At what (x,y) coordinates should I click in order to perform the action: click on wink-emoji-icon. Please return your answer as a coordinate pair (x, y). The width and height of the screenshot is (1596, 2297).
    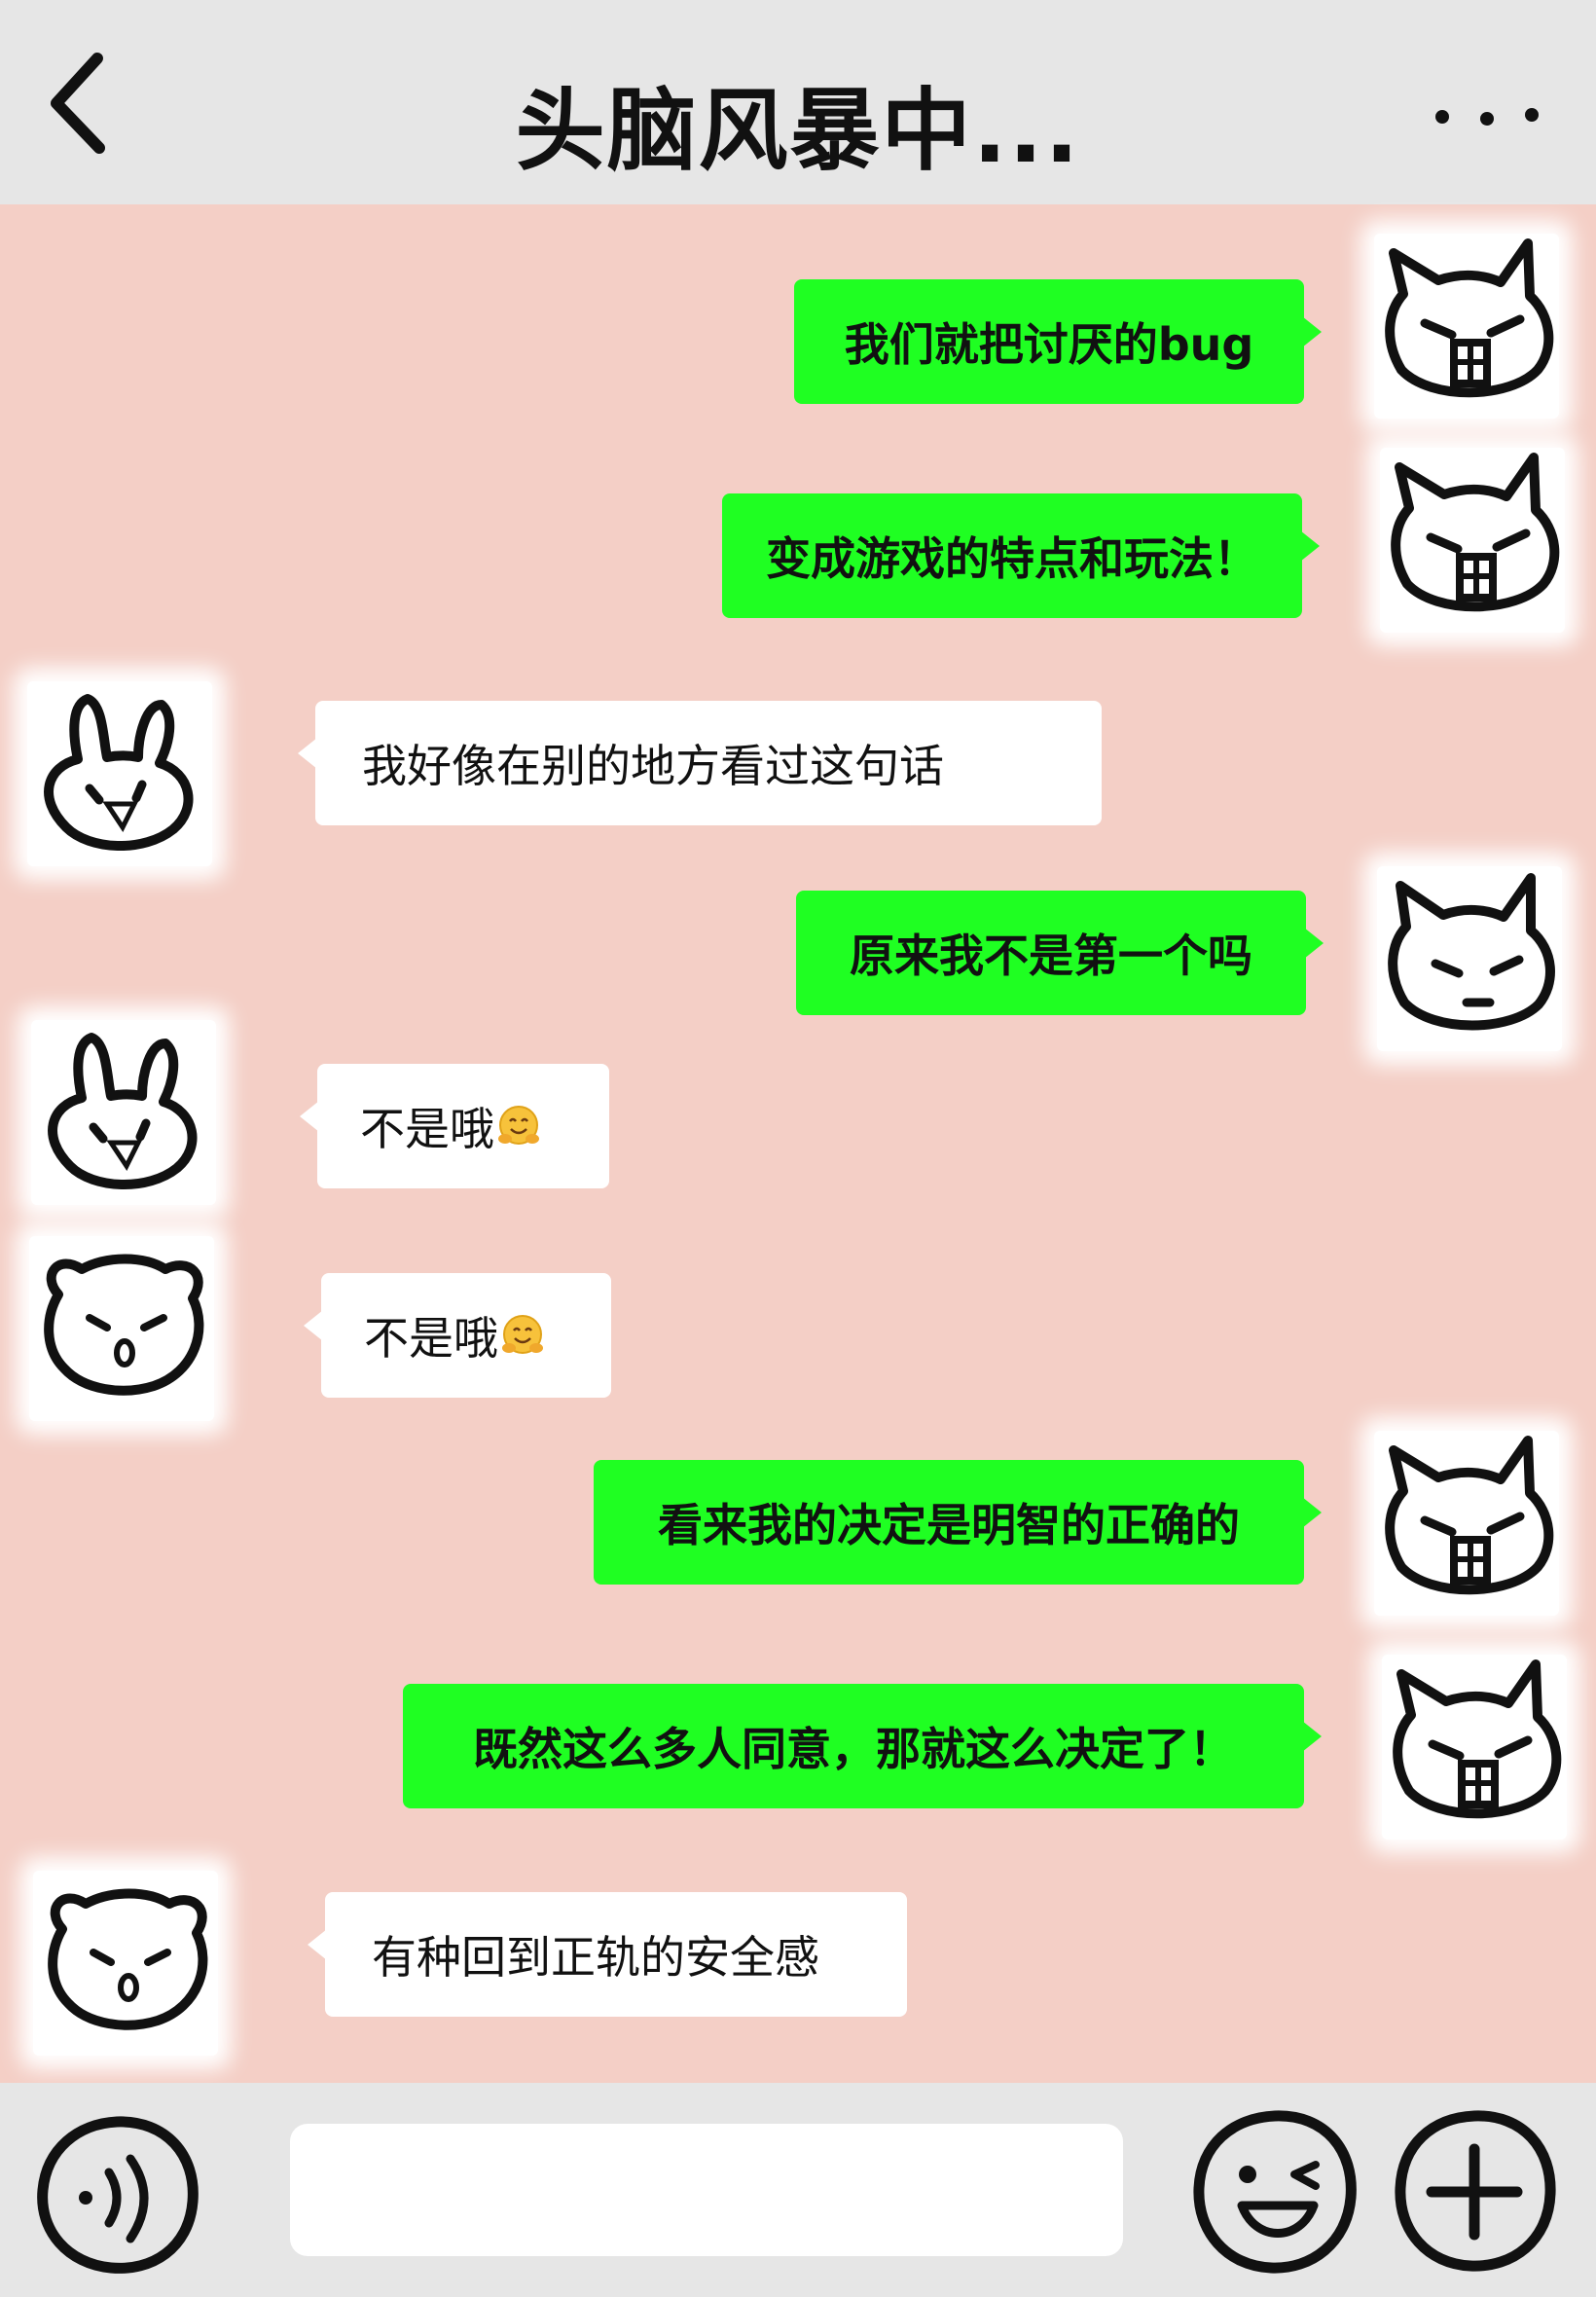
    Looking at the image, I should click on (1274, 2191).